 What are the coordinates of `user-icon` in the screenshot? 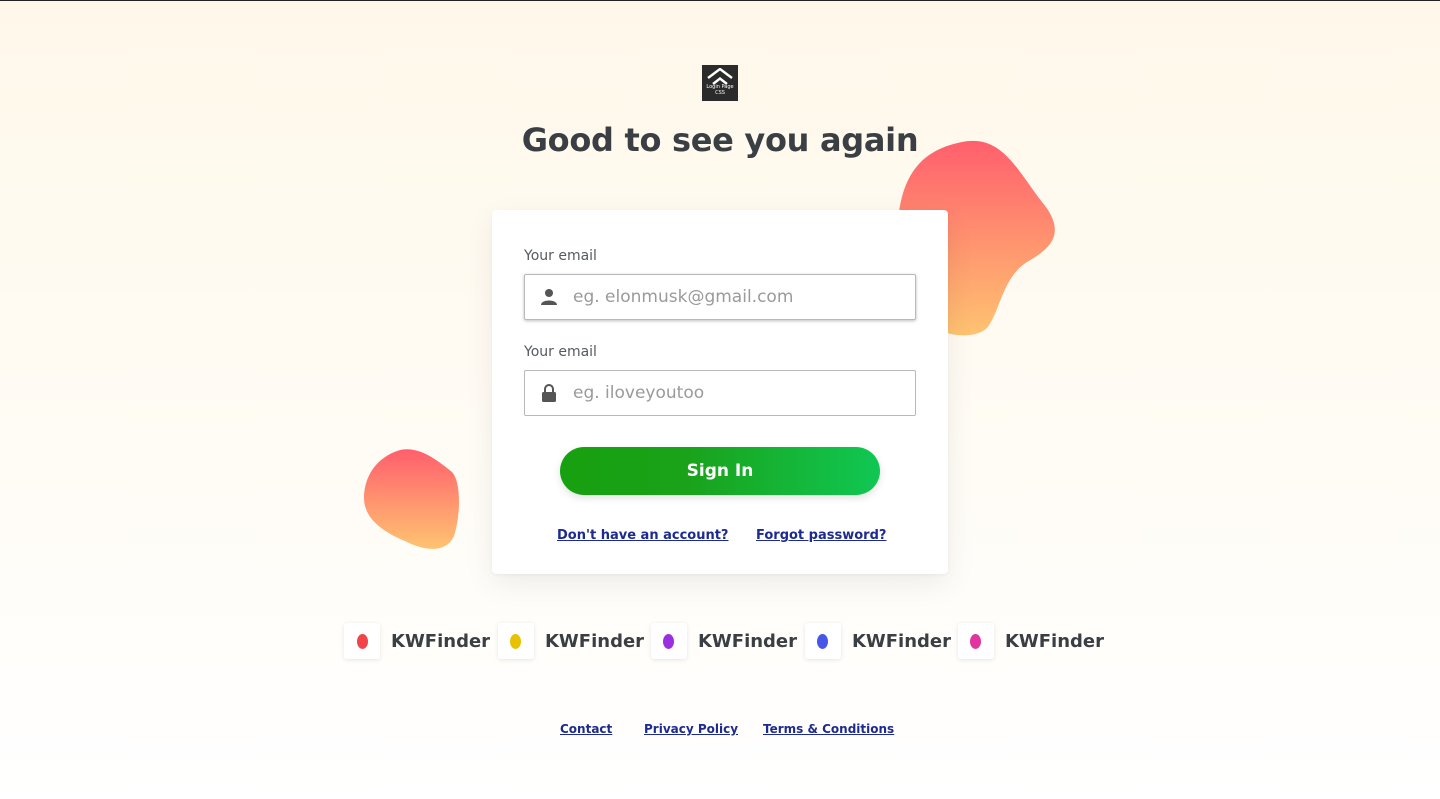 It's located at (549, 297).